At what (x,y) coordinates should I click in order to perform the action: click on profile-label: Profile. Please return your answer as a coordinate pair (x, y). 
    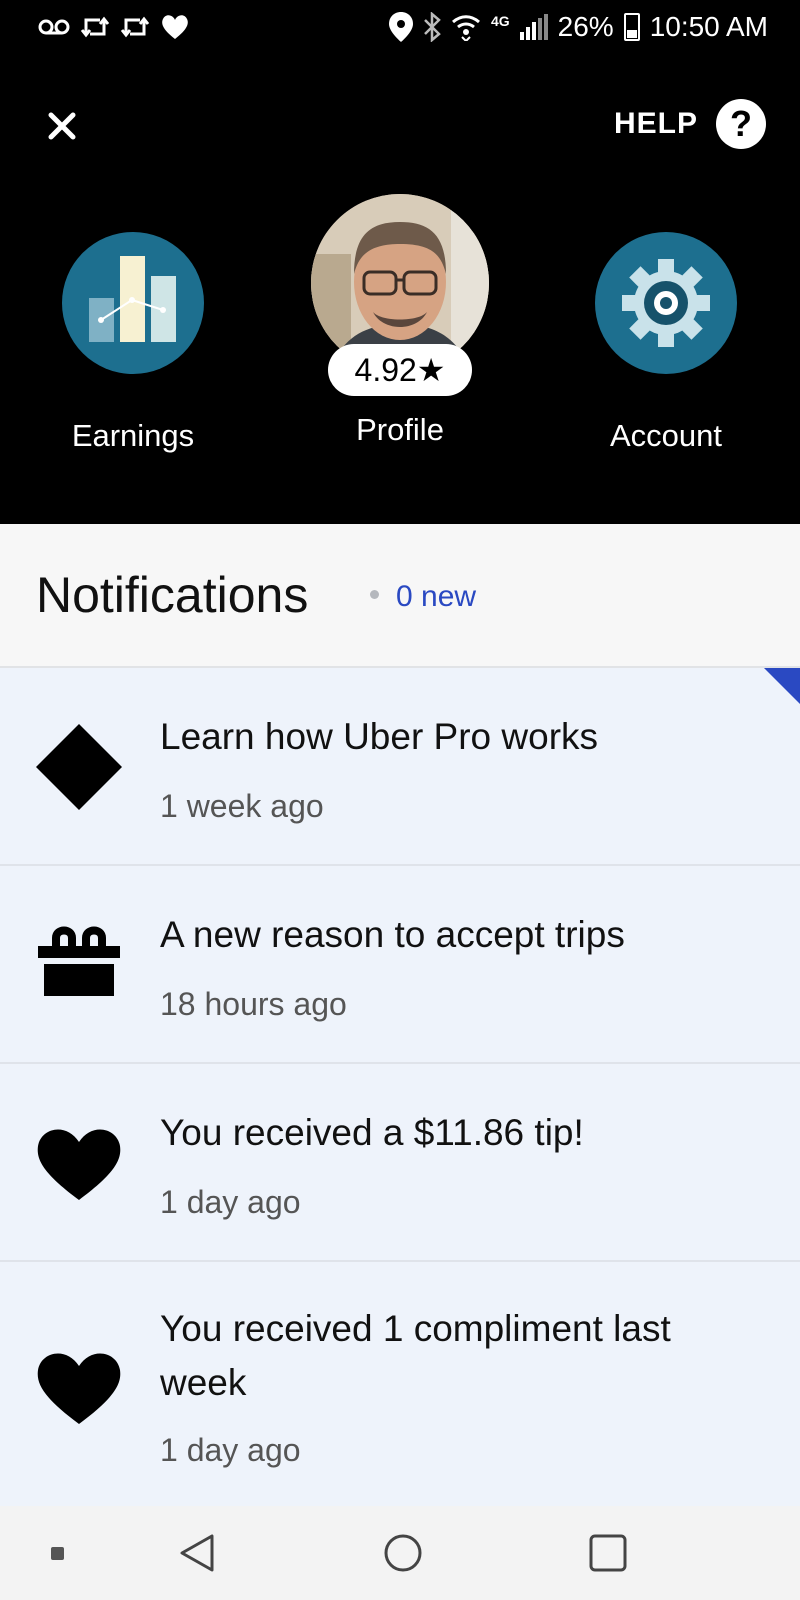
    Looking at the image, I should click on (400, 429).